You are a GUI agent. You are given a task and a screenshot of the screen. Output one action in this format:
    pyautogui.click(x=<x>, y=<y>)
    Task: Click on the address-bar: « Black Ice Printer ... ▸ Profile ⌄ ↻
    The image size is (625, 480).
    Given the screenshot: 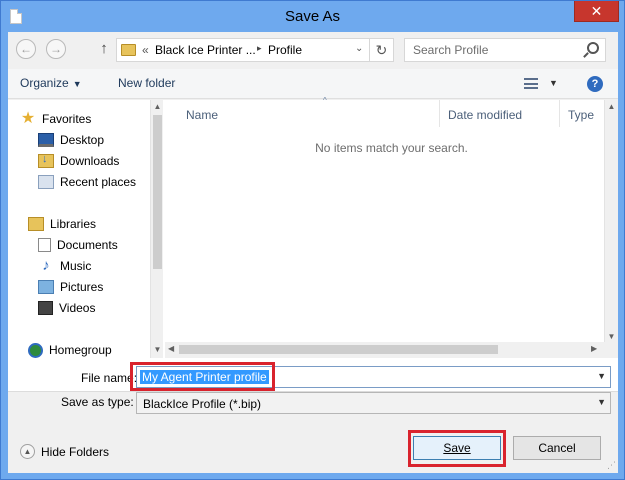 What is the action you would take?
    pyautogui.click(x=255, y=50)
    